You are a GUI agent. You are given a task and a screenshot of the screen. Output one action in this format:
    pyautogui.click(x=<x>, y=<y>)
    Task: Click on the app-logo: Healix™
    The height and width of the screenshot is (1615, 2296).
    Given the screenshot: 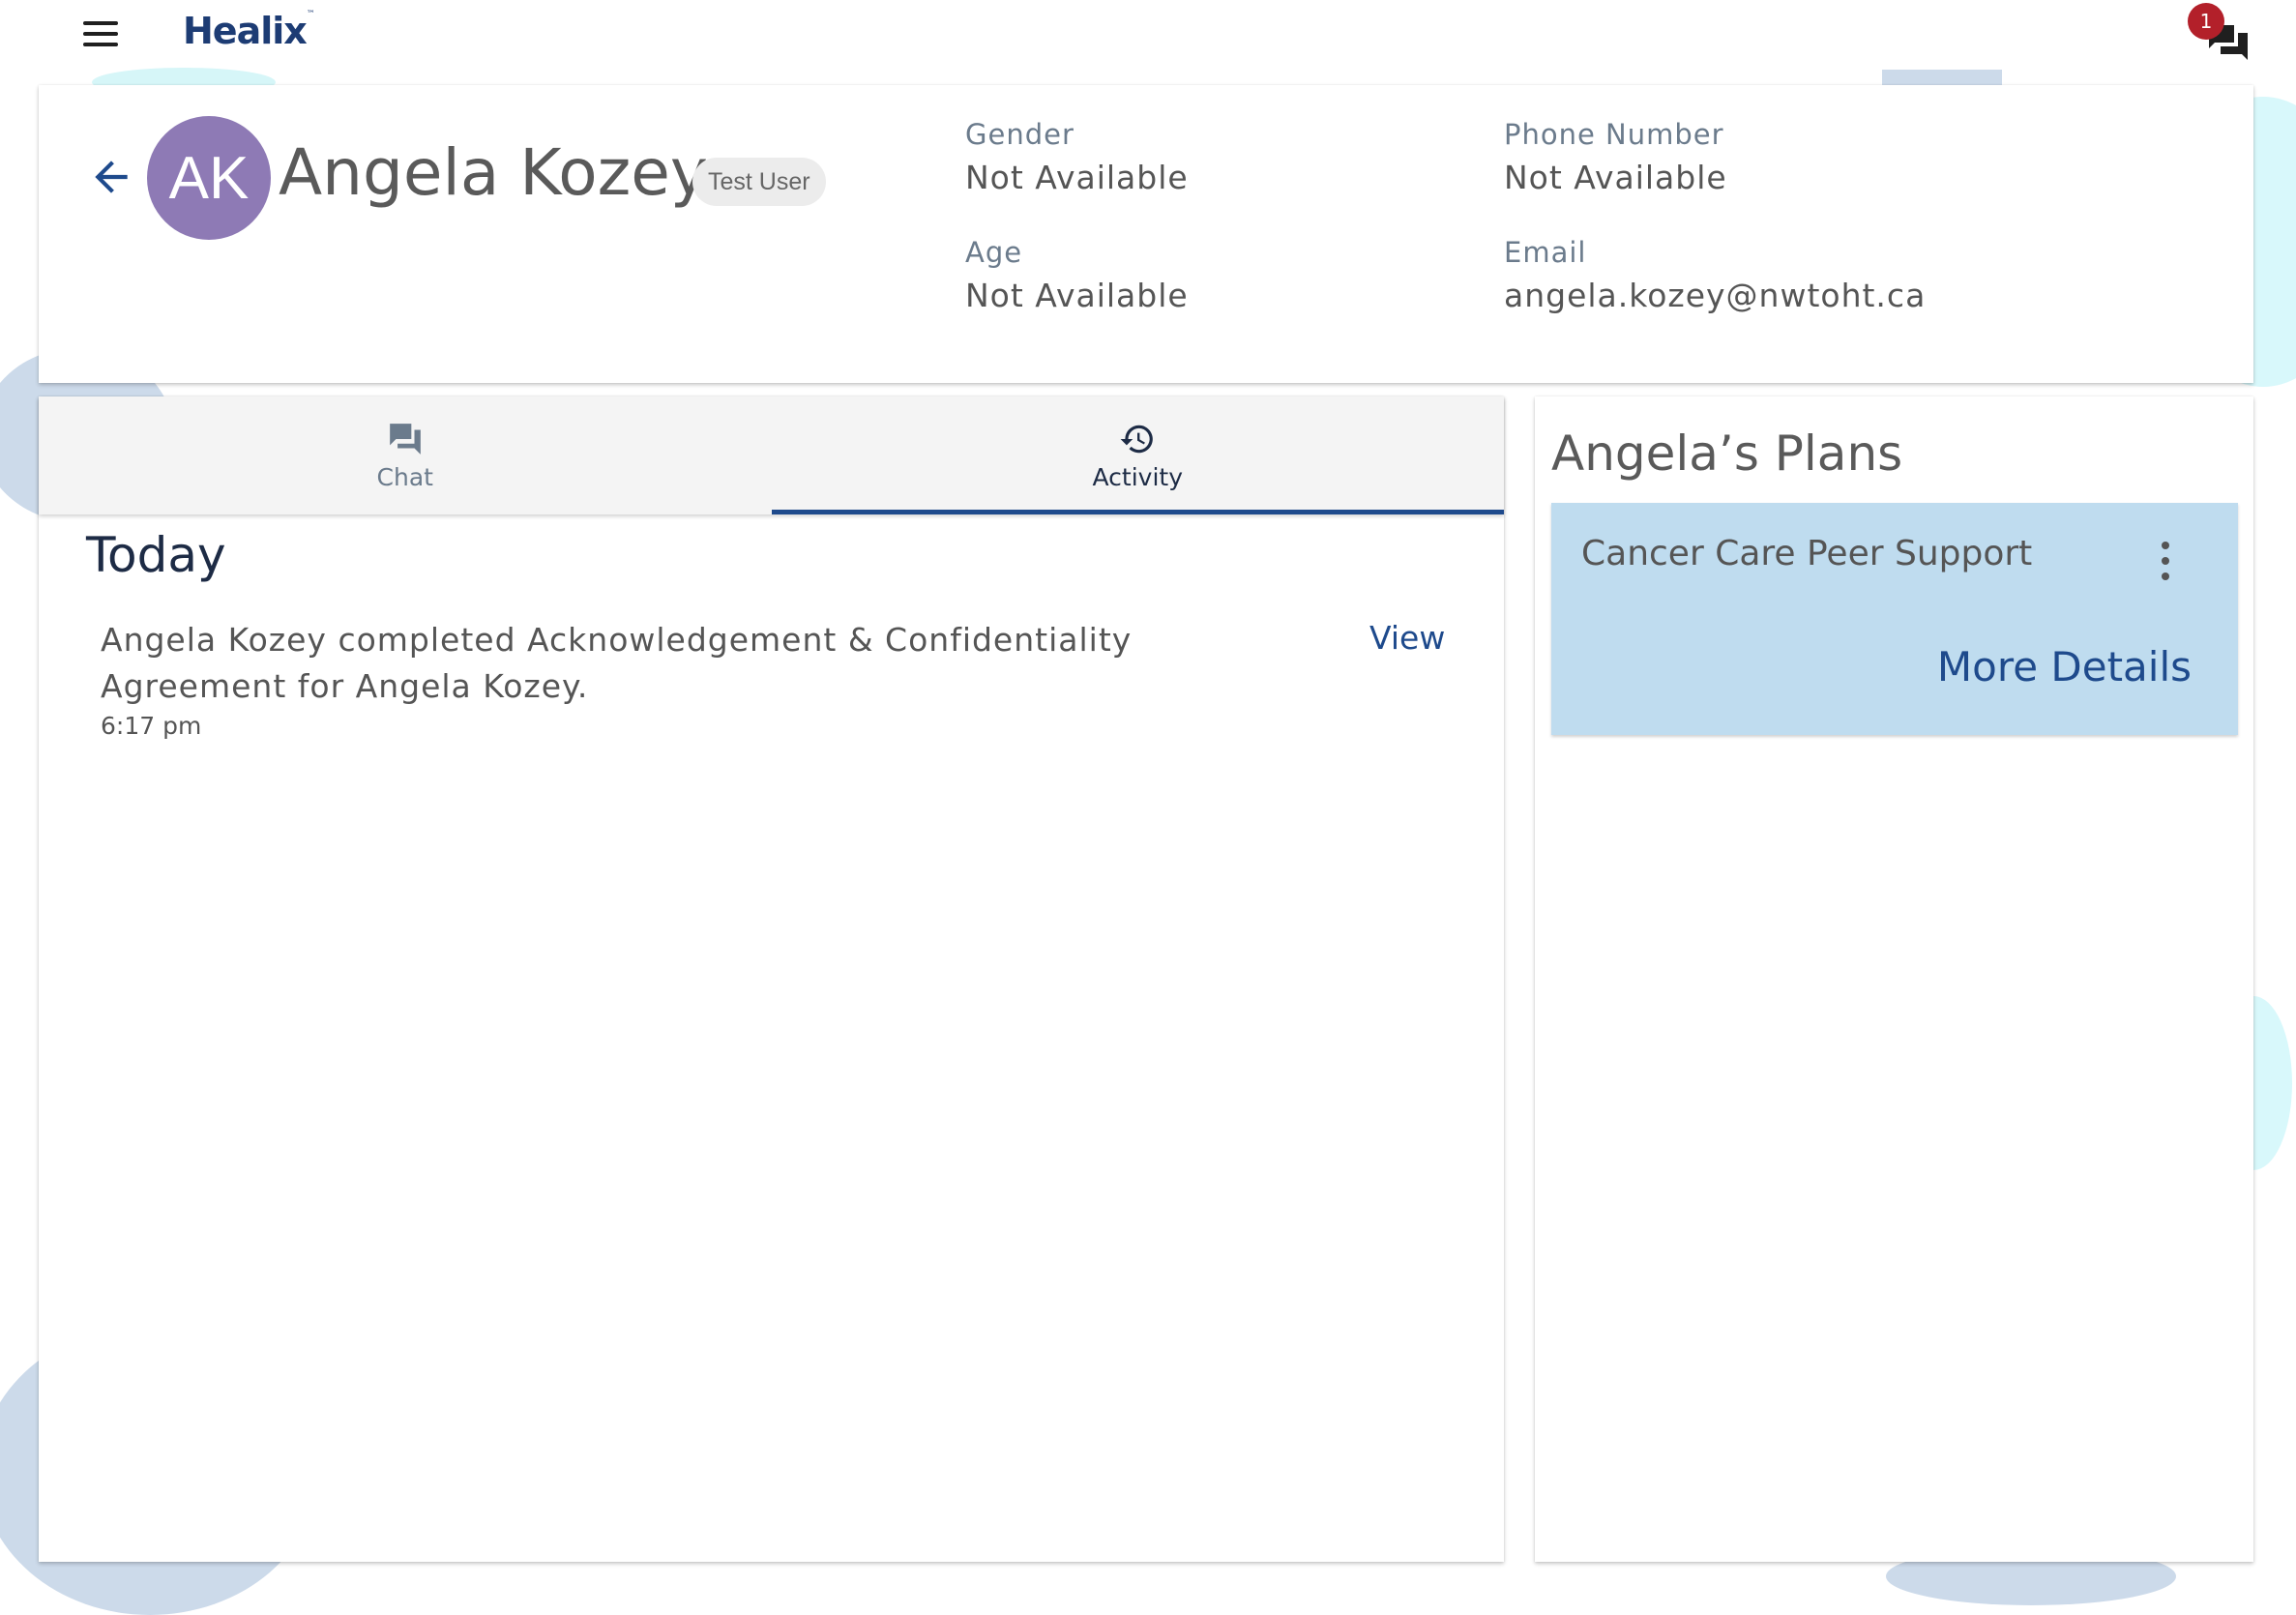 What is the action you would take?
    pyautogui.click(x=249, y=31)
    